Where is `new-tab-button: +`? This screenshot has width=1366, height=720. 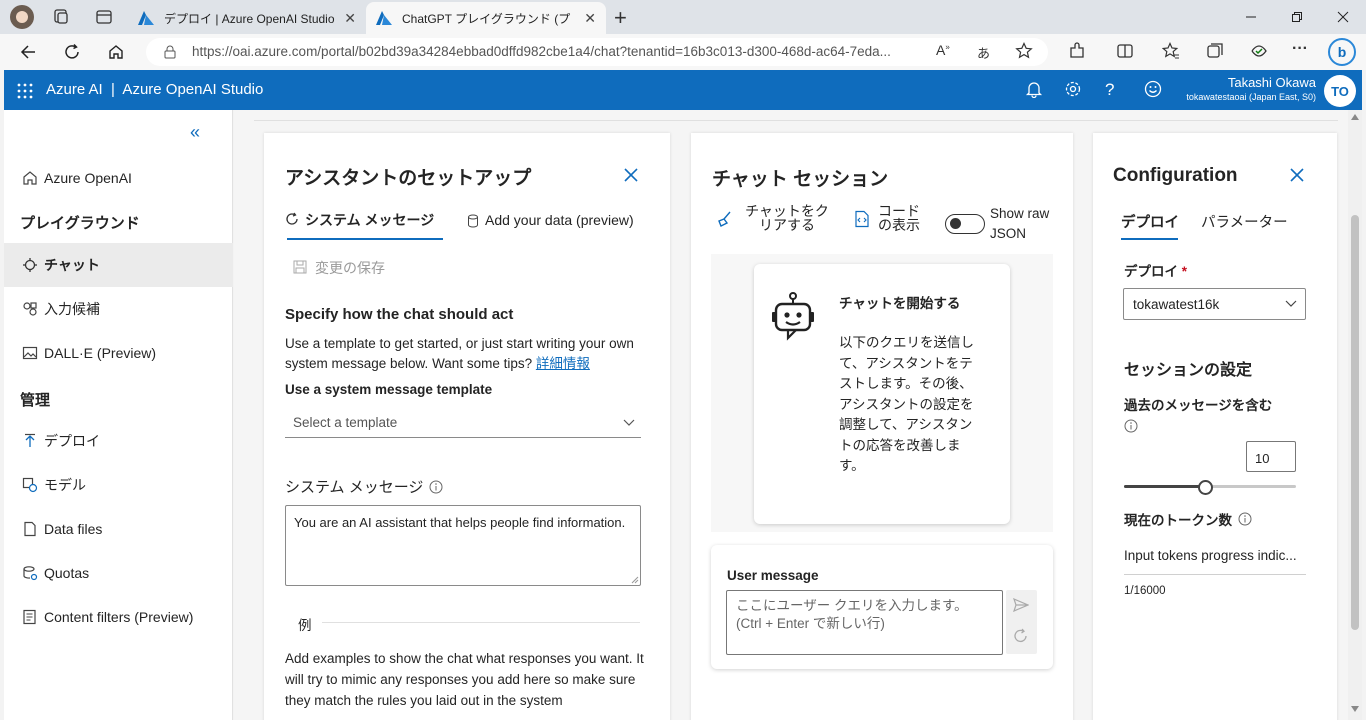 new-tab-button: + is located at coordinates (620, 18).